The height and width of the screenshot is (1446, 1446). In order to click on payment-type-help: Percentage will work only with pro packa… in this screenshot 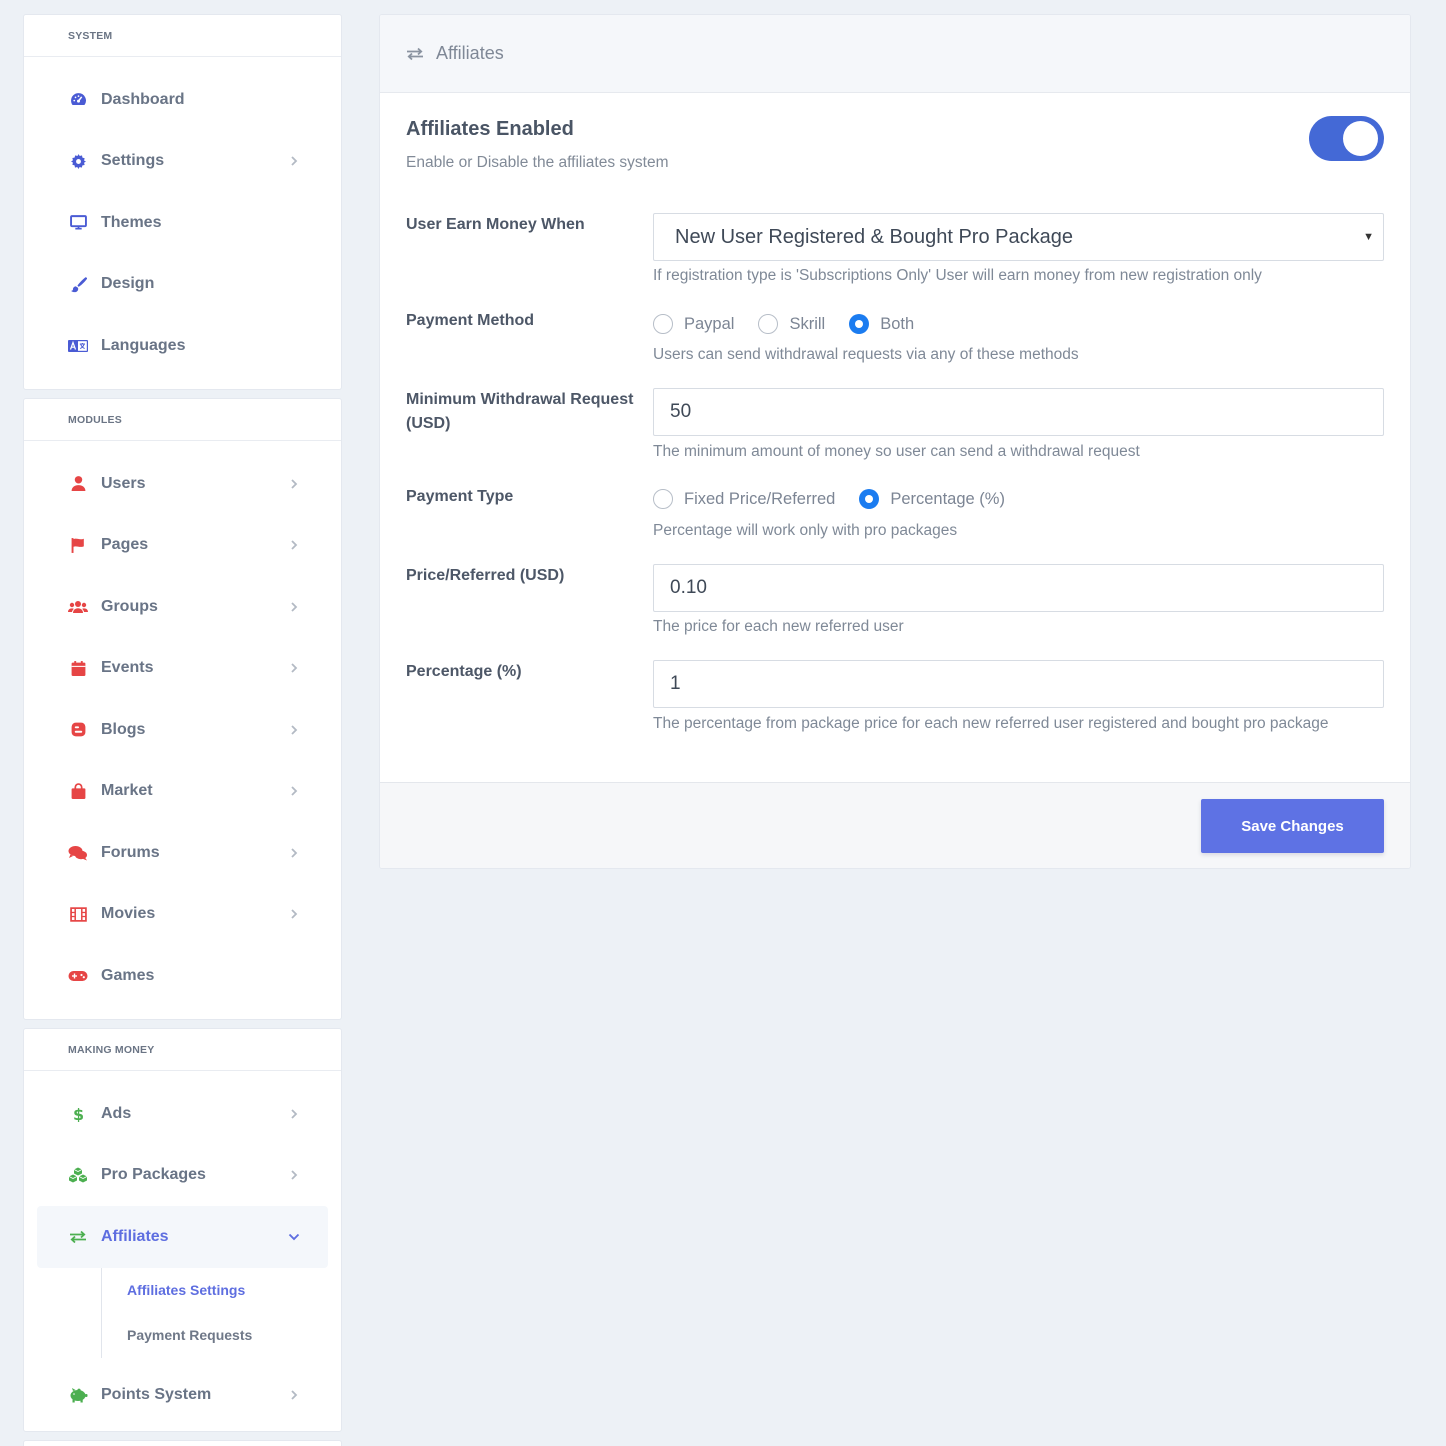, I will do `click(805, 530)`.